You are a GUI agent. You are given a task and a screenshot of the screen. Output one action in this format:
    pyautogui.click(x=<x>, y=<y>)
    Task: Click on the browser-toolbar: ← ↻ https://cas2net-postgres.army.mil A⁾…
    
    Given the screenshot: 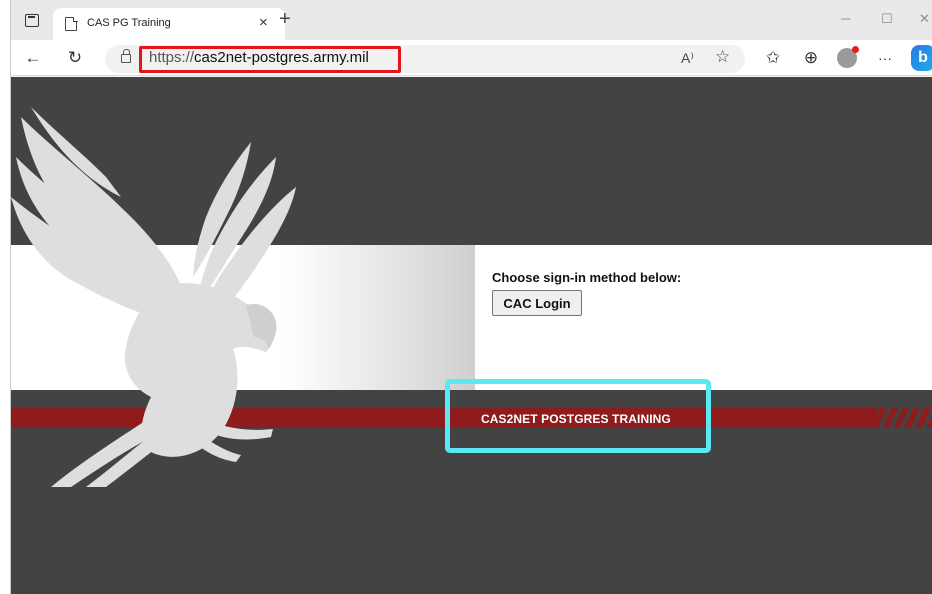 What is the action you would take?
    pyautogui.click(x=471, y=58)
    